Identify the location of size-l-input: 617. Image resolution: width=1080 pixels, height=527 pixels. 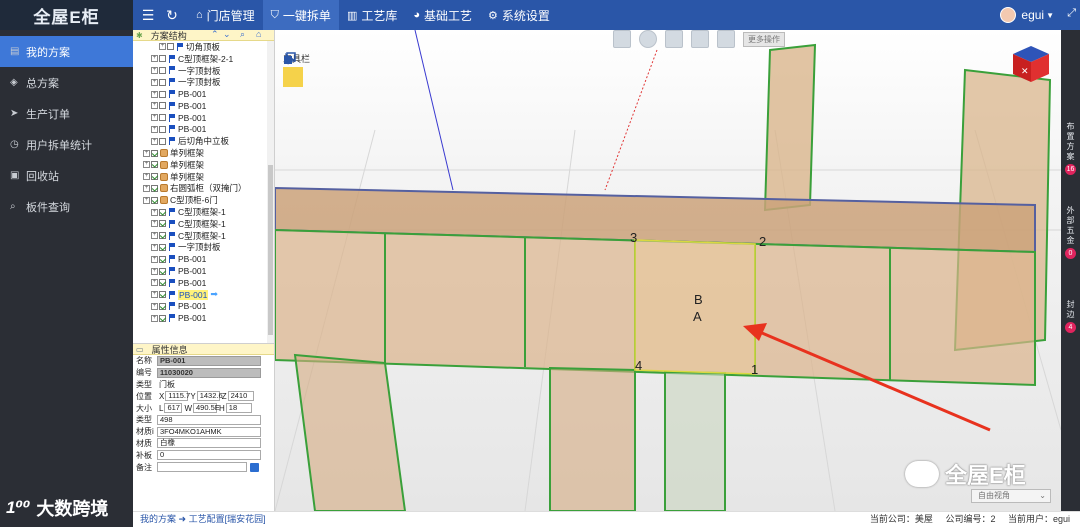
(173, 408).